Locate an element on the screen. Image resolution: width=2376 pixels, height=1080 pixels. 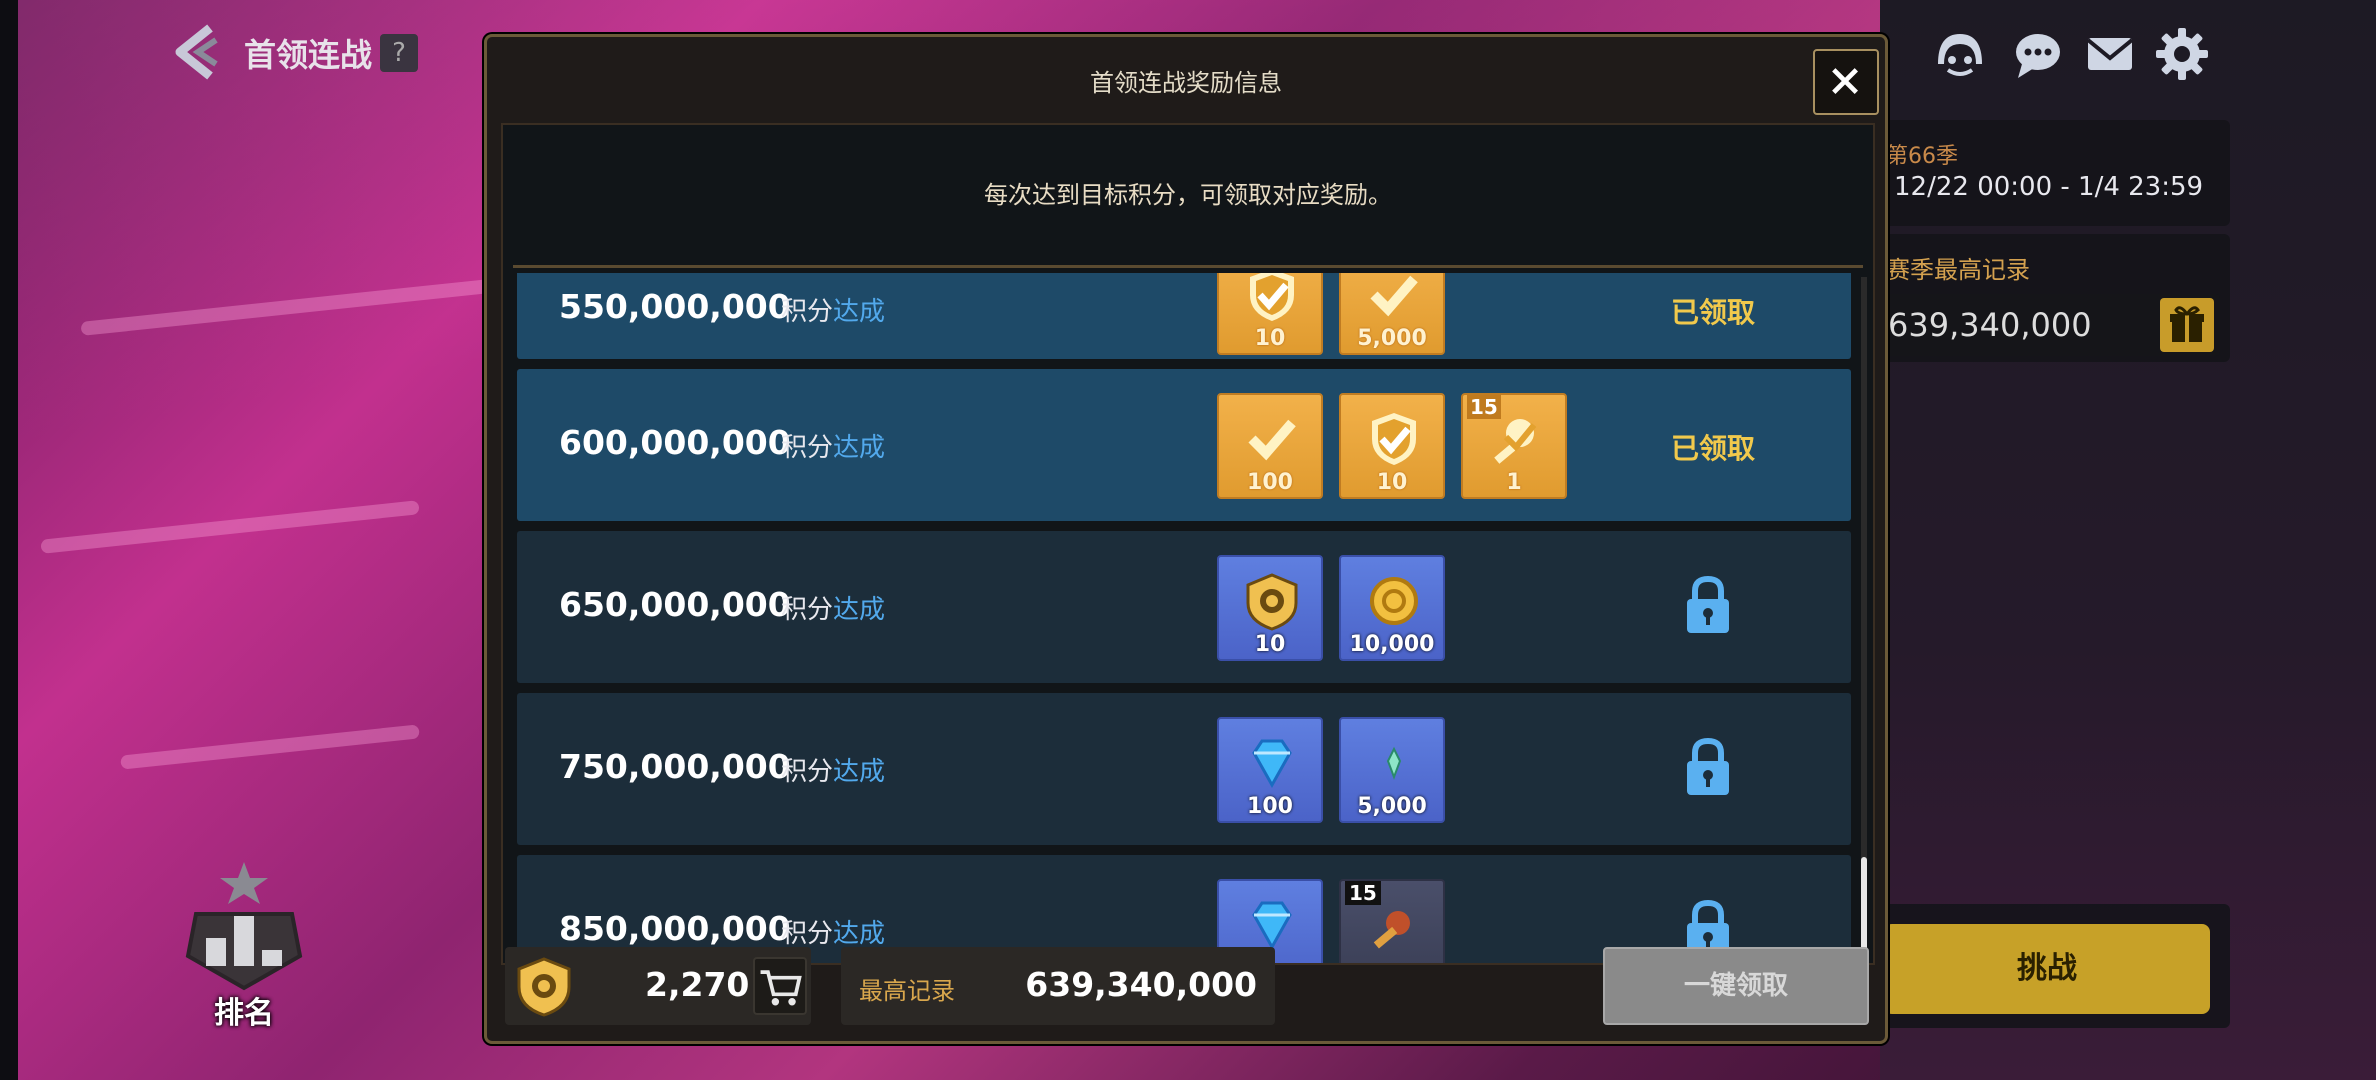
divider is located at coordinates (1188, 266).